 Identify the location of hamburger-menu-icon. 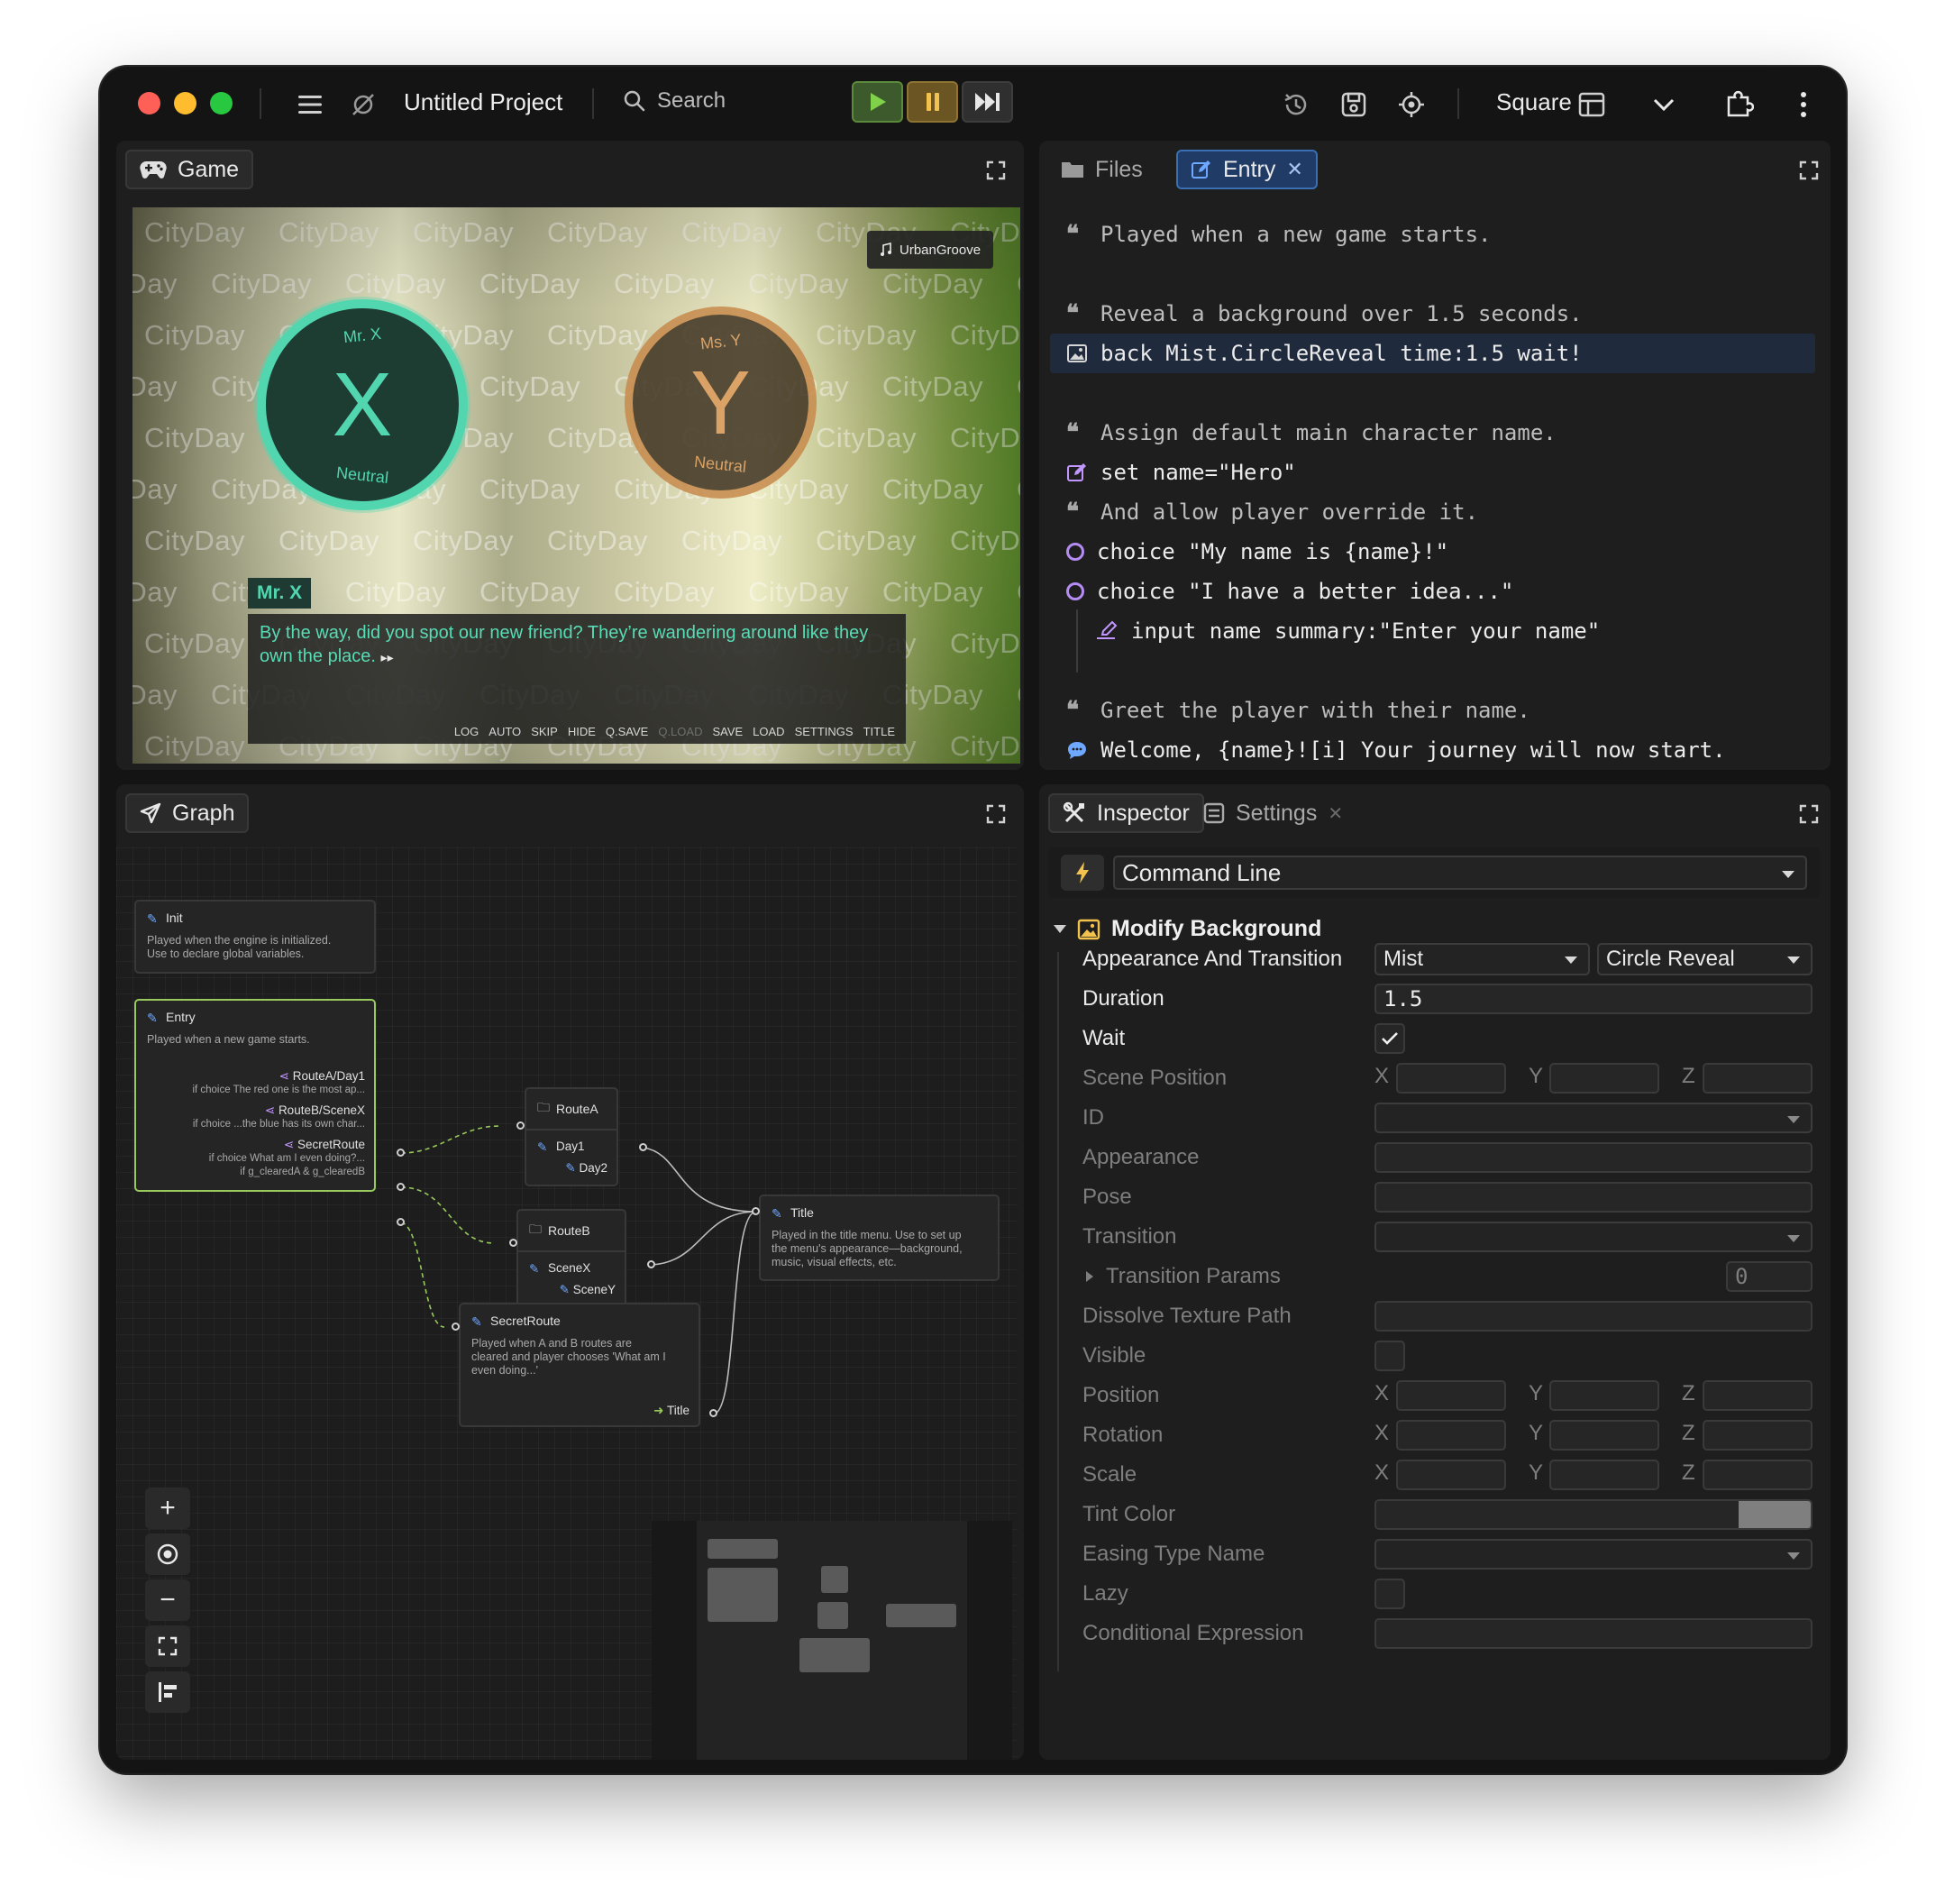
(310, 104).